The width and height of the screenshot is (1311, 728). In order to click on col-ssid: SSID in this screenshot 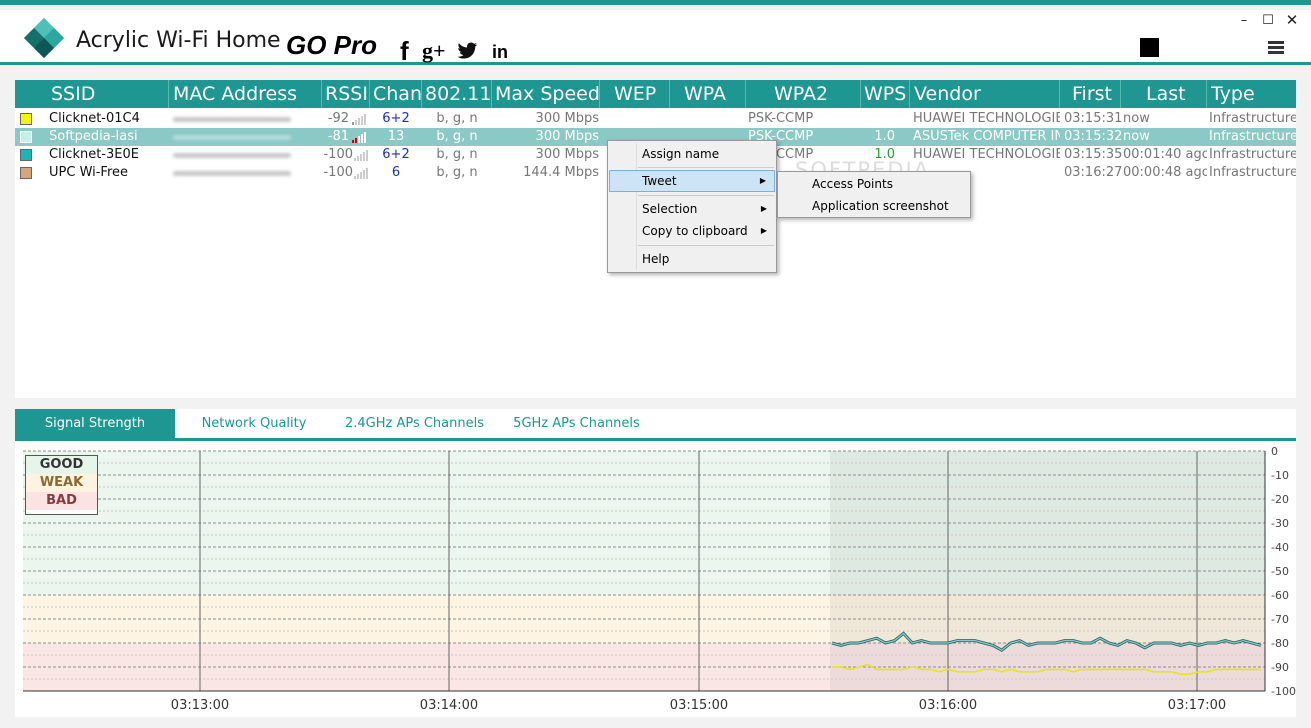, I will do `click(92, 94)`.